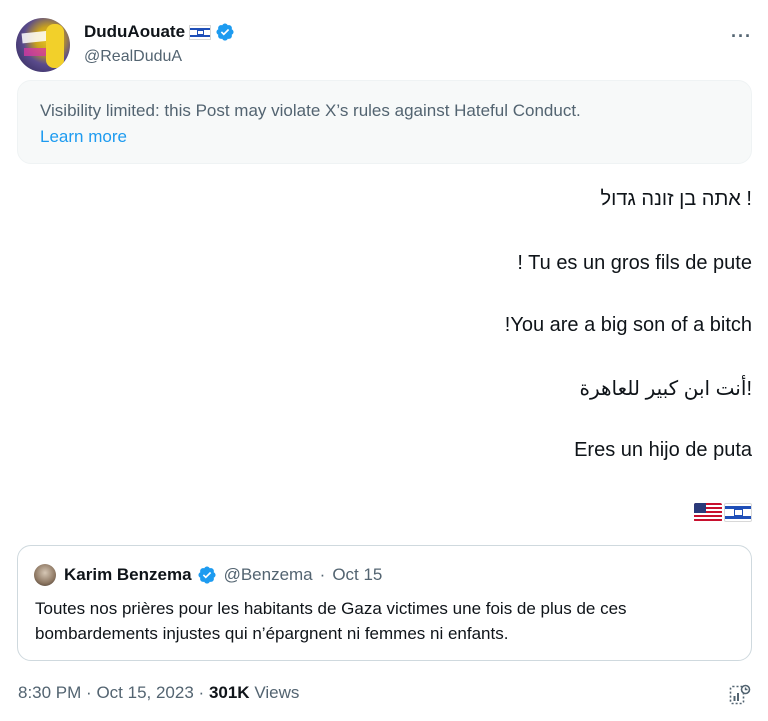 This screenshot has width=768, height=721. I want to click on quoted-author-handle: @Benzema, so click(268, 575).